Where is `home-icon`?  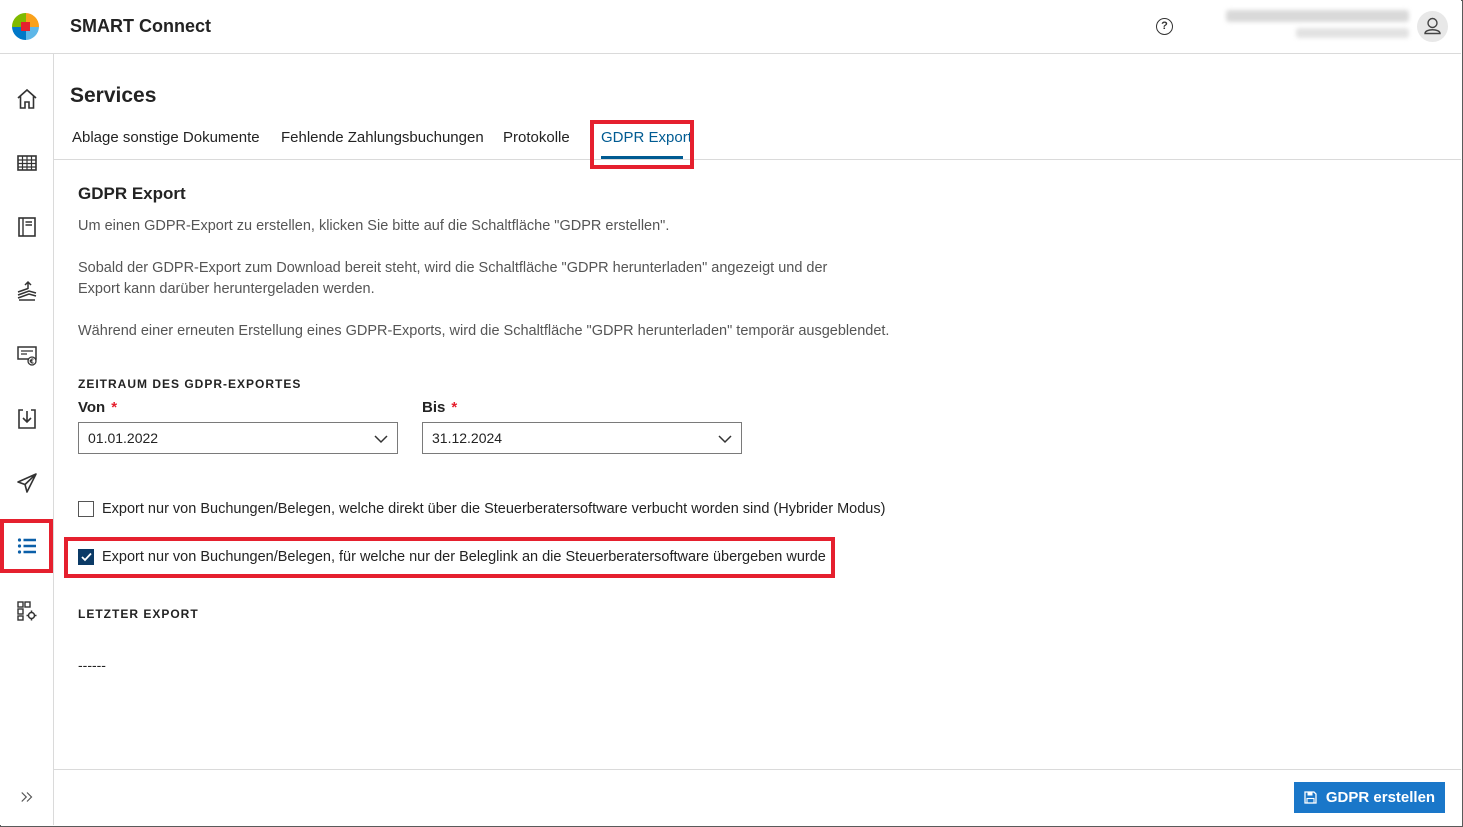 home-icon is located at coordinates (26, 98).